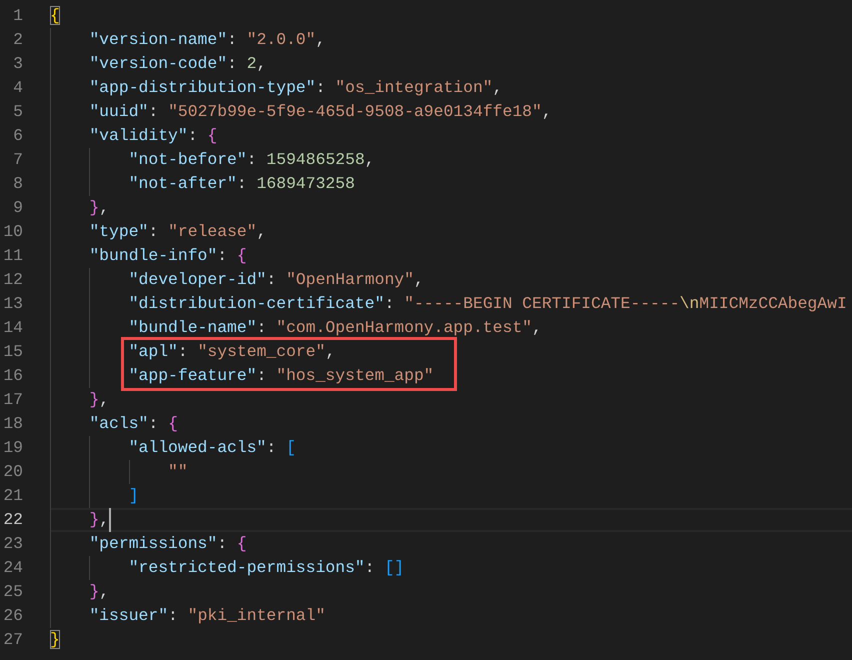 This screenshot has width=852, height=660. I want to click on code-line: ], so click(133, 496).